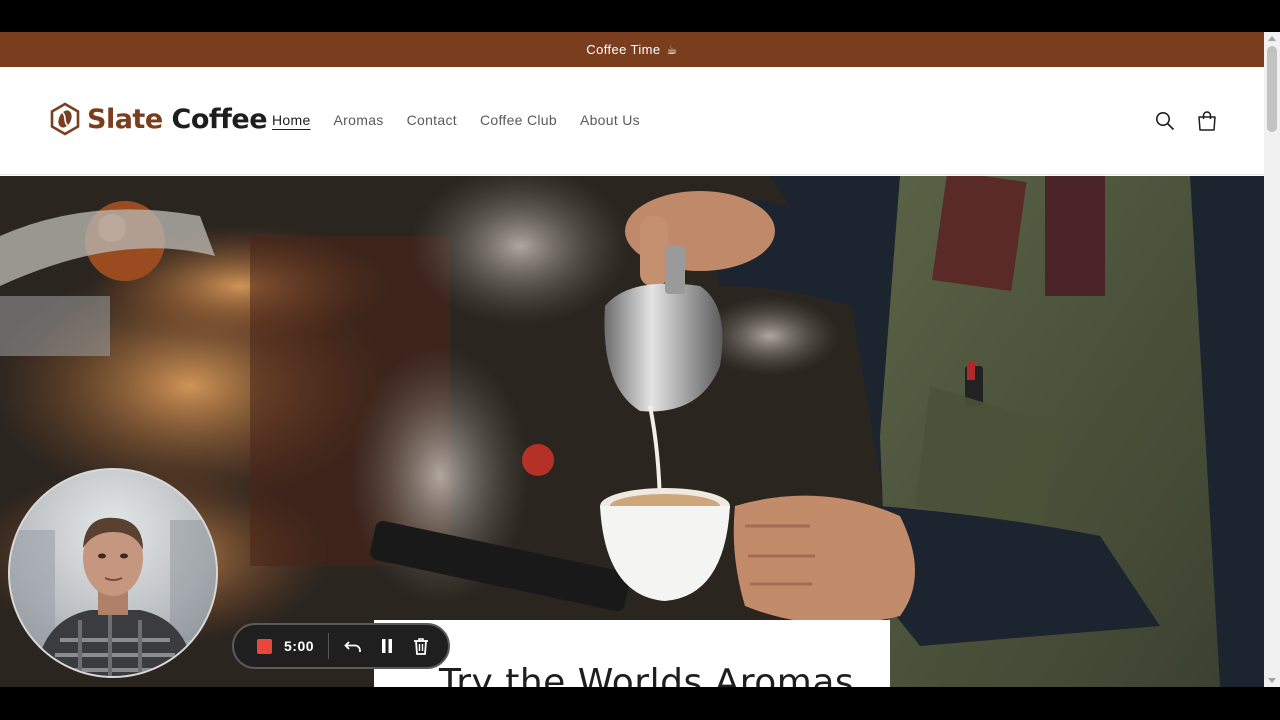  What do you see at coordinates (1272, 89) in the screenshot?
I see `scrollbar-thumb` at bounding box center [1272, 89].